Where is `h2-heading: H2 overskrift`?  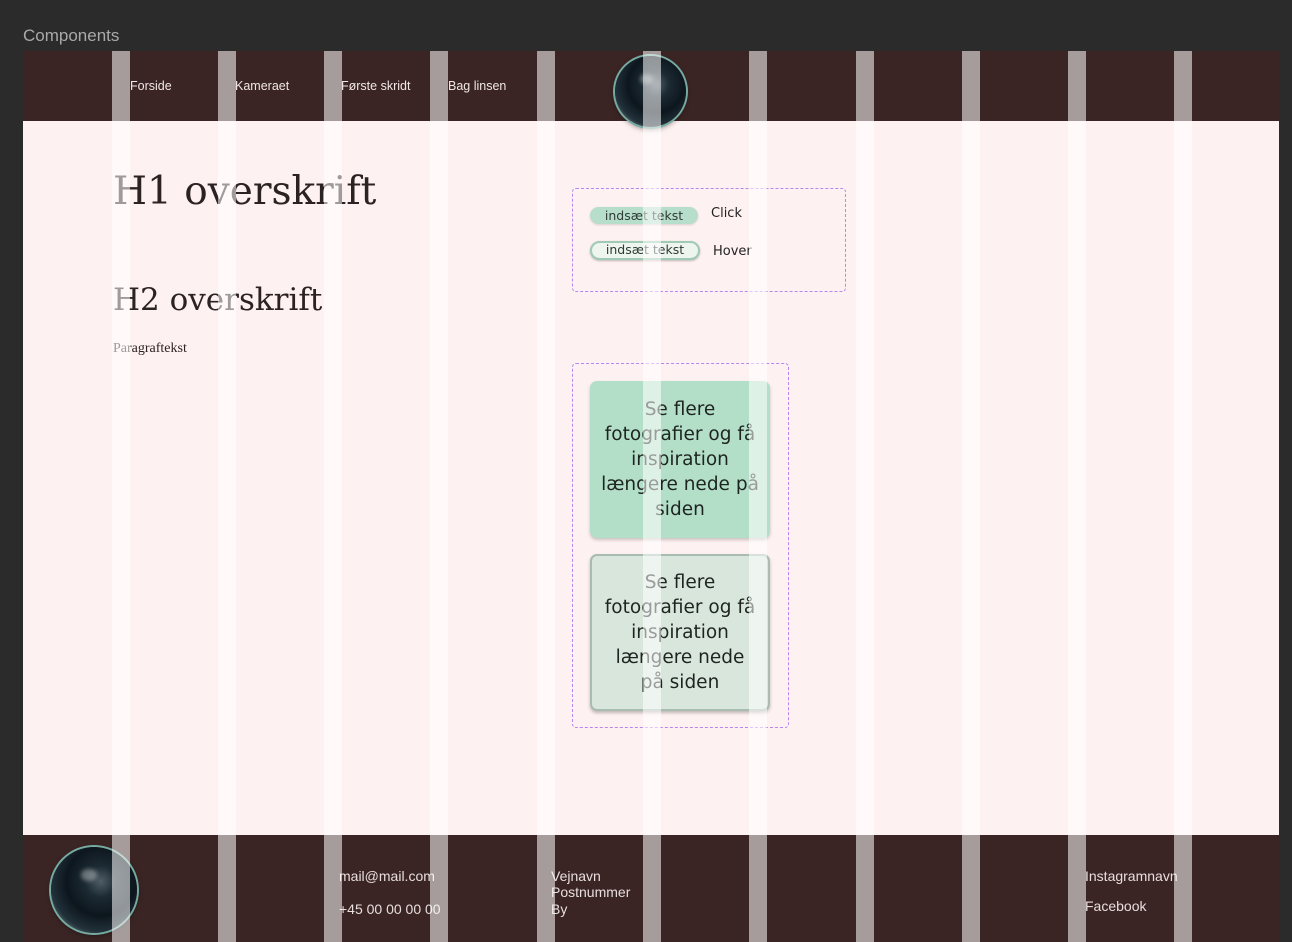 h2-heading: H2 overskrift is located at coordinates (218, 300).